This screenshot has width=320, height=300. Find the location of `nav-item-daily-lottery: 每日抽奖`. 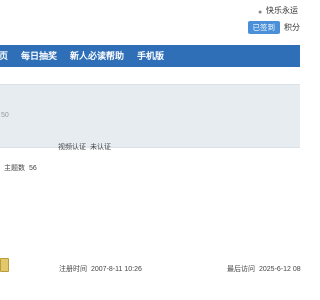

nav-item-daily-lottery: 每日抽奖 is located at coordinates (39, 56).